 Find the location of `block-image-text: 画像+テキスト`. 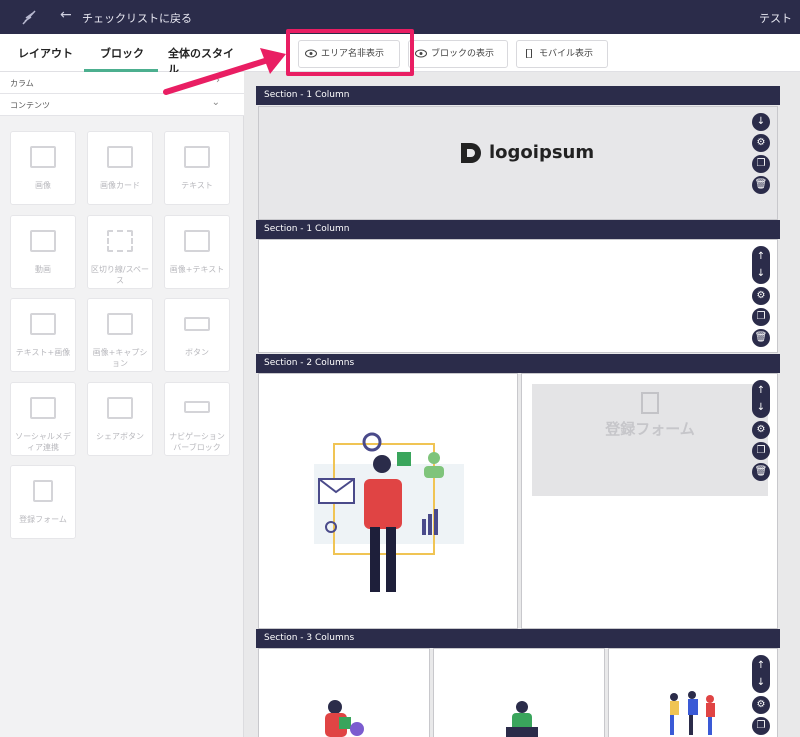

block-image-text: 画像+テキスト is located at coordinates (197, 252).